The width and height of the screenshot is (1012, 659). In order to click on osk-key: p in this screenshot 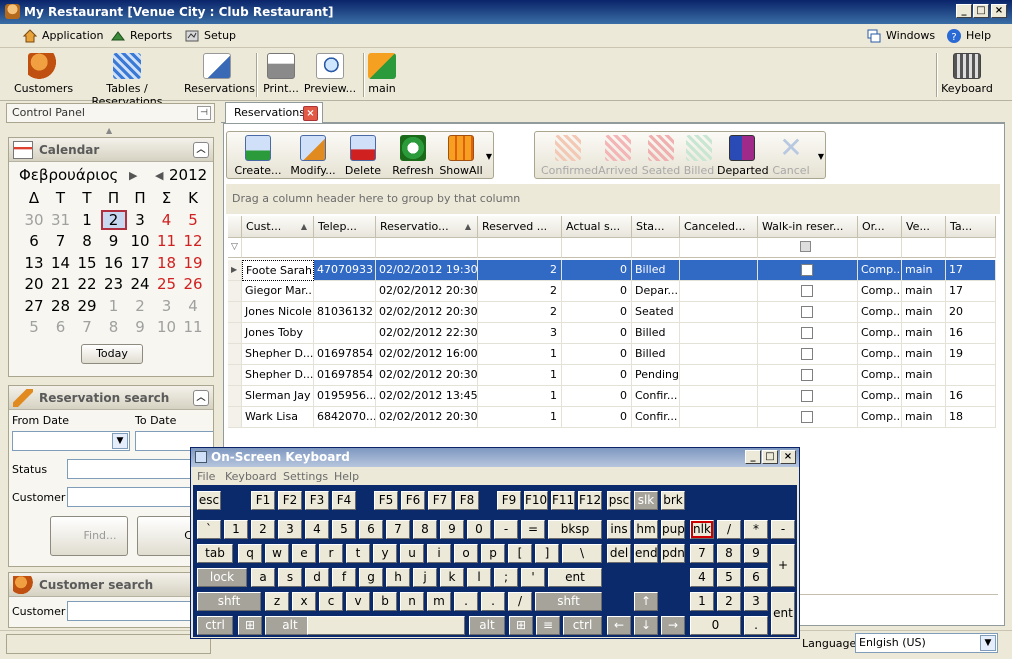, I will do `click(493, 553)`.